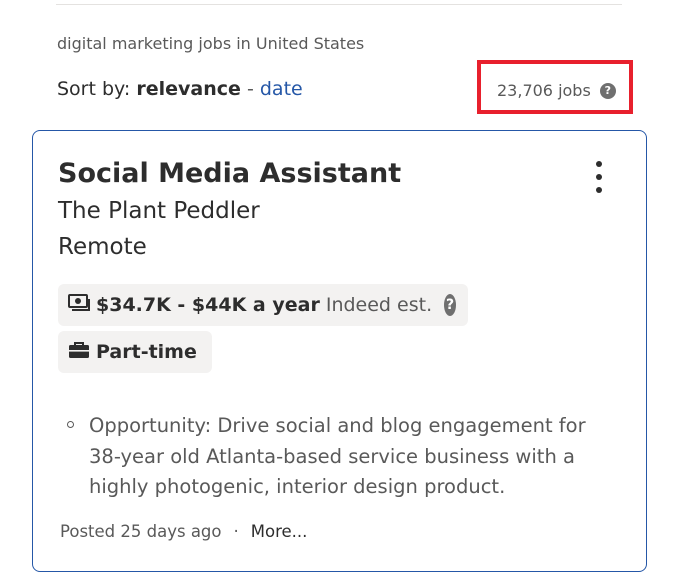  Describe the element at coordinates (70, 424) in the screenshot. I see `bullet-marker` at that location.